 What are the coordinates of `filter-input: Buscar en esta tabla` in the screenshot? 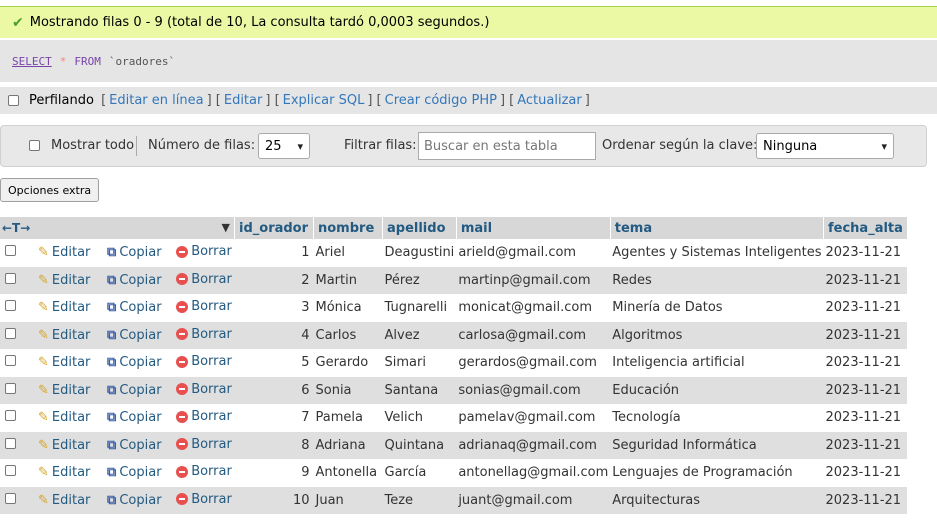 It's located at (507, 146).